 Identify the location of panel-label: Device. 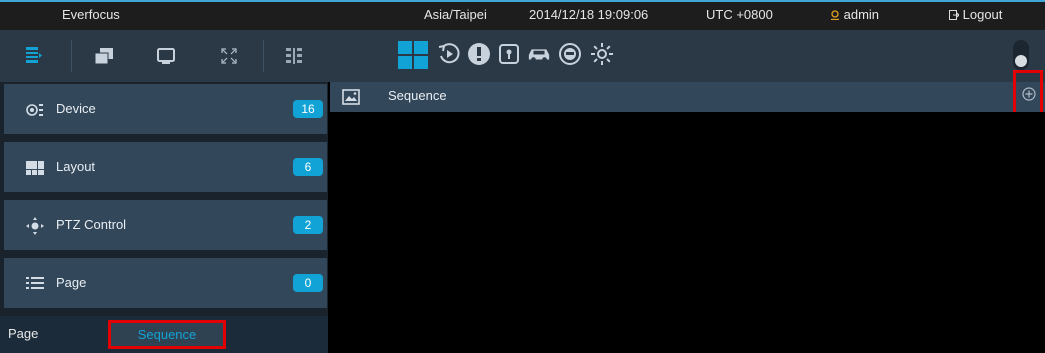
(76, 108).